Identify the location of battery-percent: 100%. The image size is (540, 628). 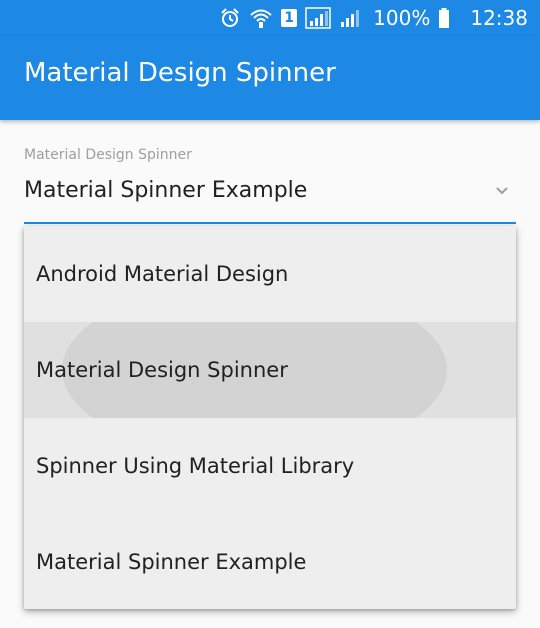
(402, 18).